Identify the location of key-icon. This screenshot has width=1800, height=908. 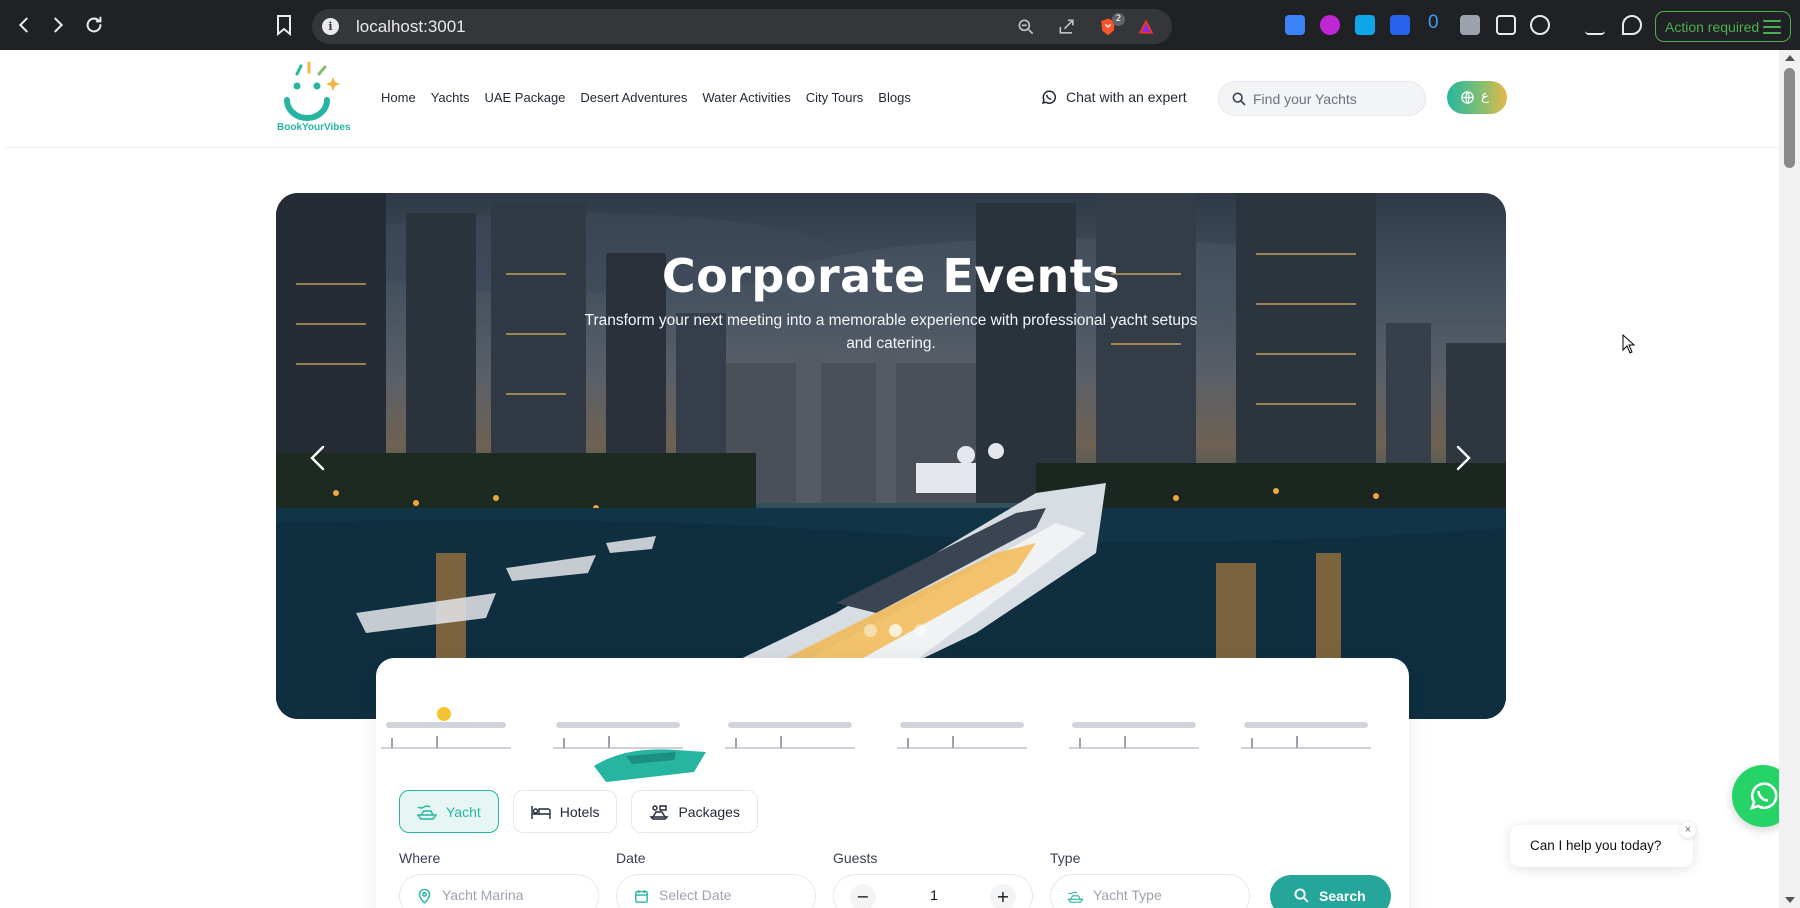
(1540, 25).